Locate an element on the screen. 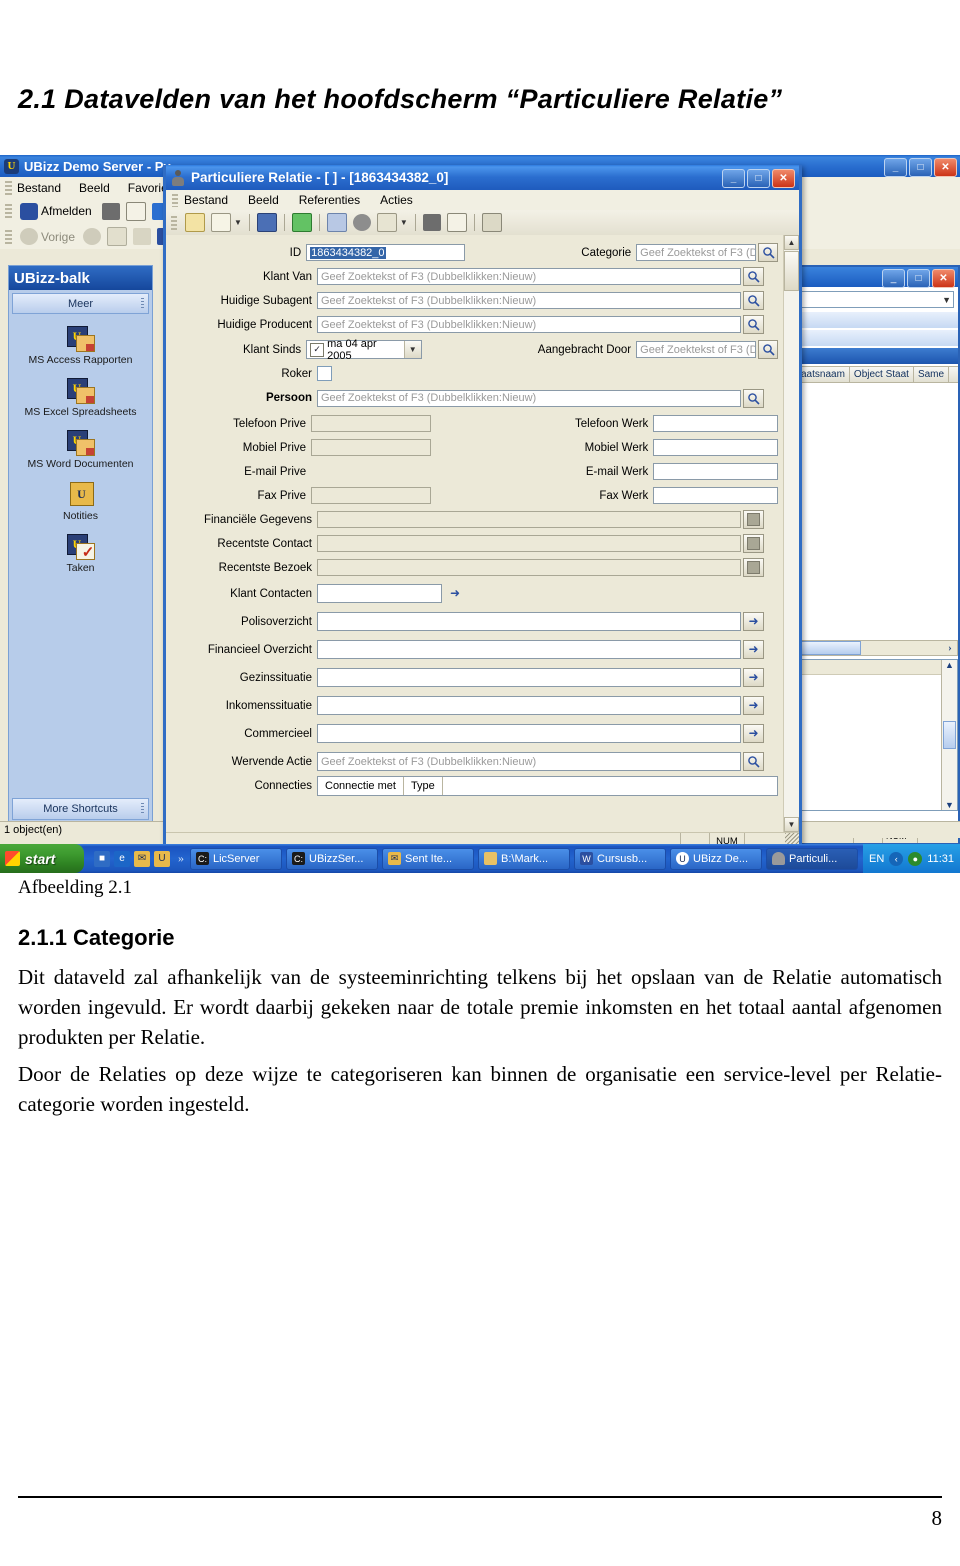 This screenshot has width=960, height=1566. save-icon is located at coordinates (266, 222).